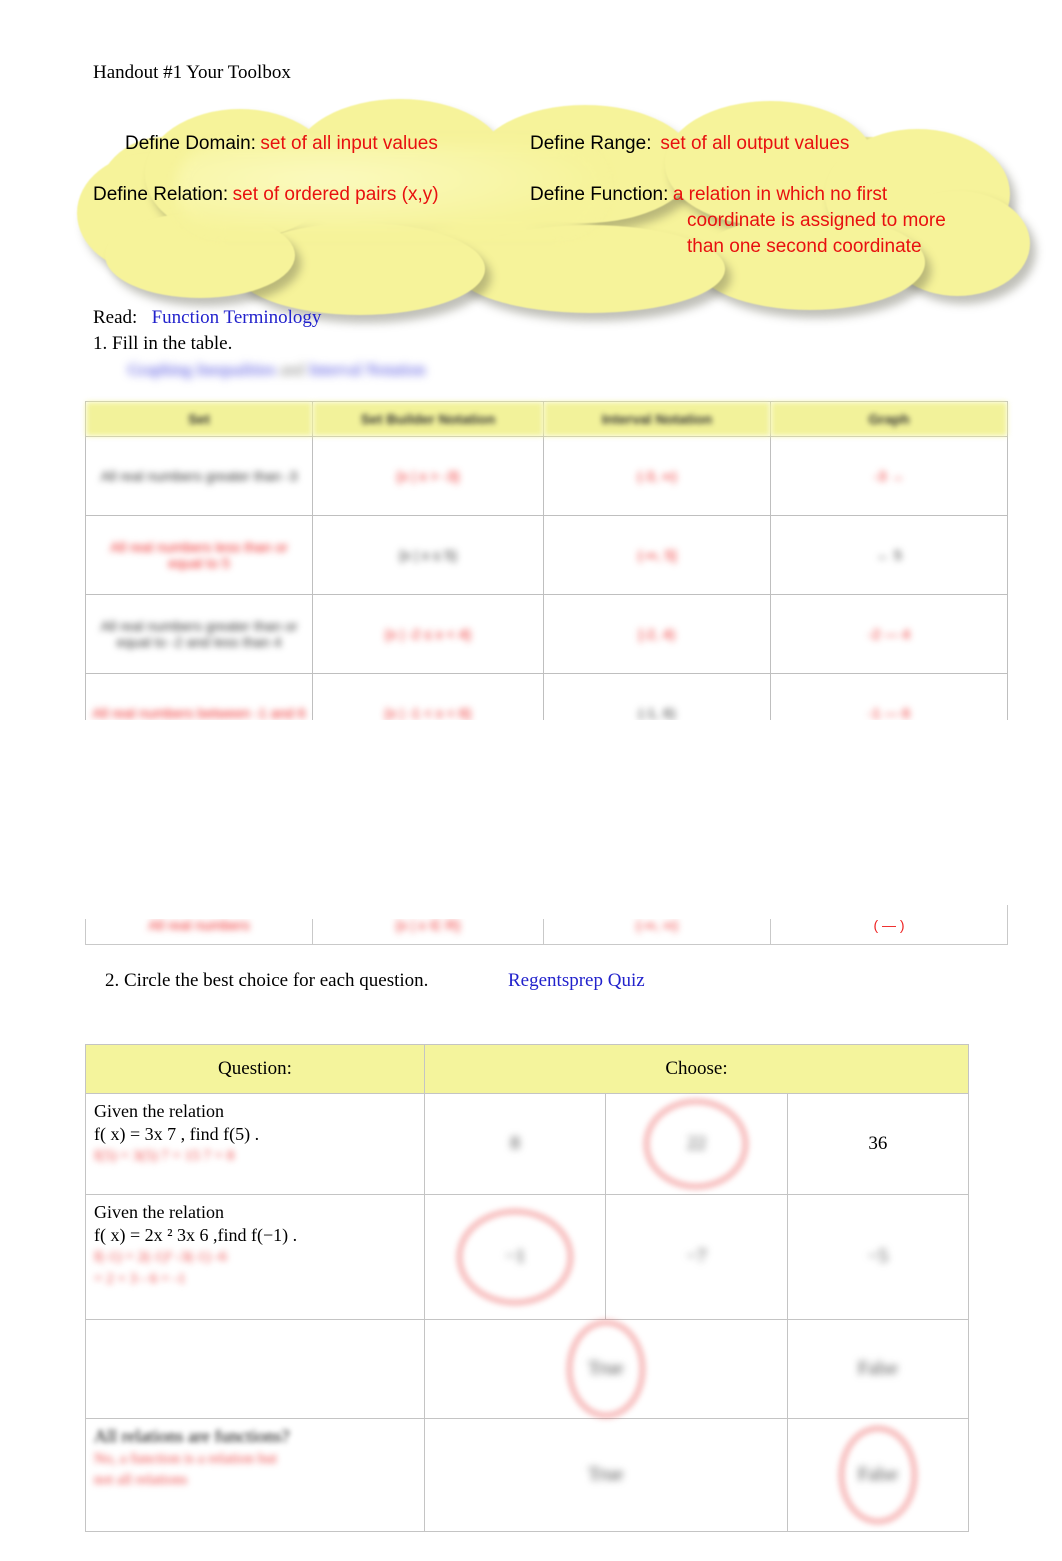 The image size is (1062, 1561). Describe the element at coordinates (202, 369) in the screenshot. I see `sublink-left: Graphing Inequalities` at that location.